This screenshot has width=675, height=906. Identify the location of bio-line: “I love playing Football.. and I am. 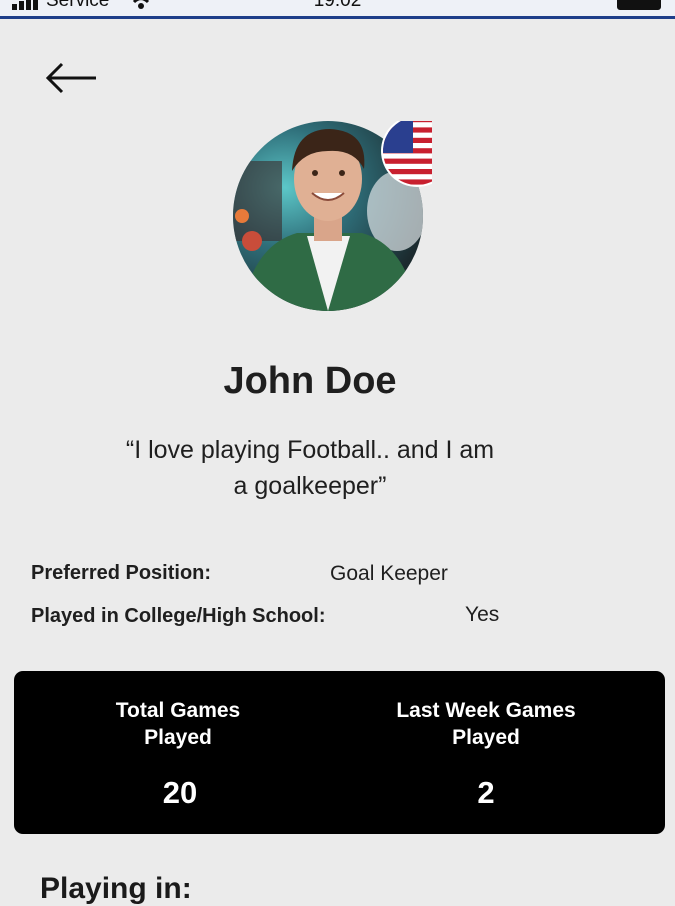
(310, 450).